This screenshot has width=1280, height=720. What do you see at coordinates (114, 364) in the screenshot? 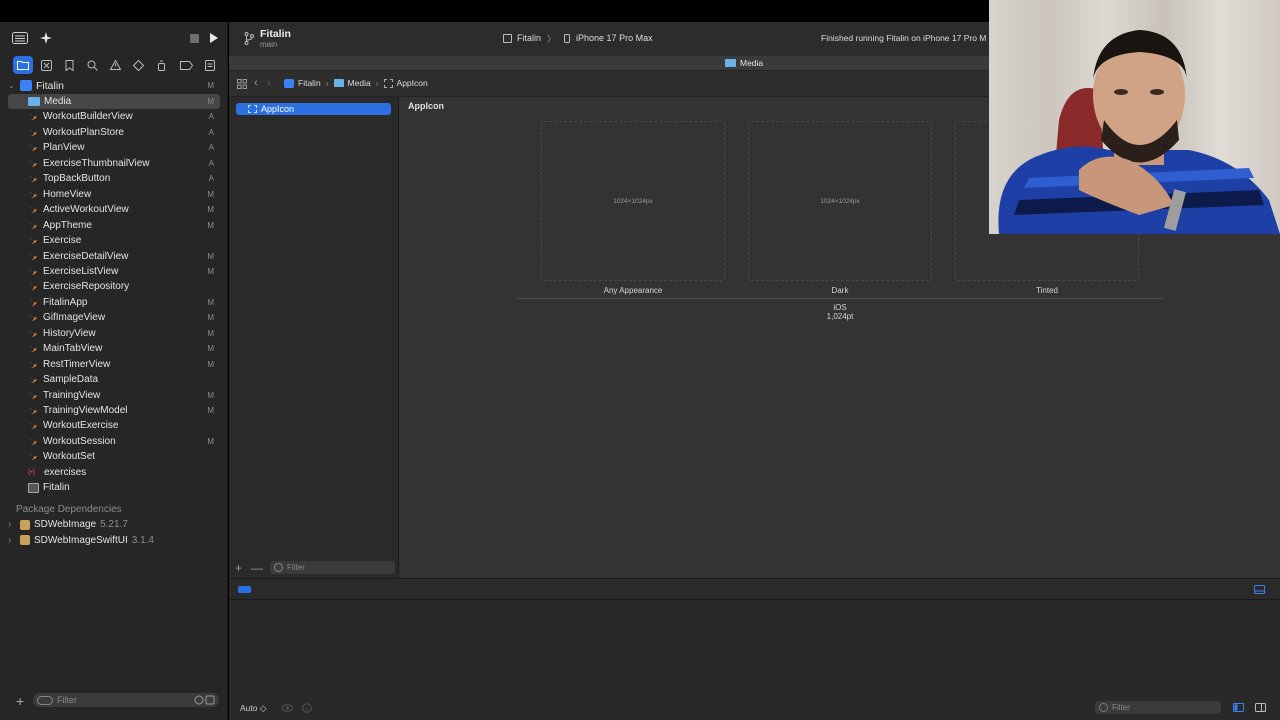
I see `file-row: RestTimerView M` at bounding box center [114, 364].